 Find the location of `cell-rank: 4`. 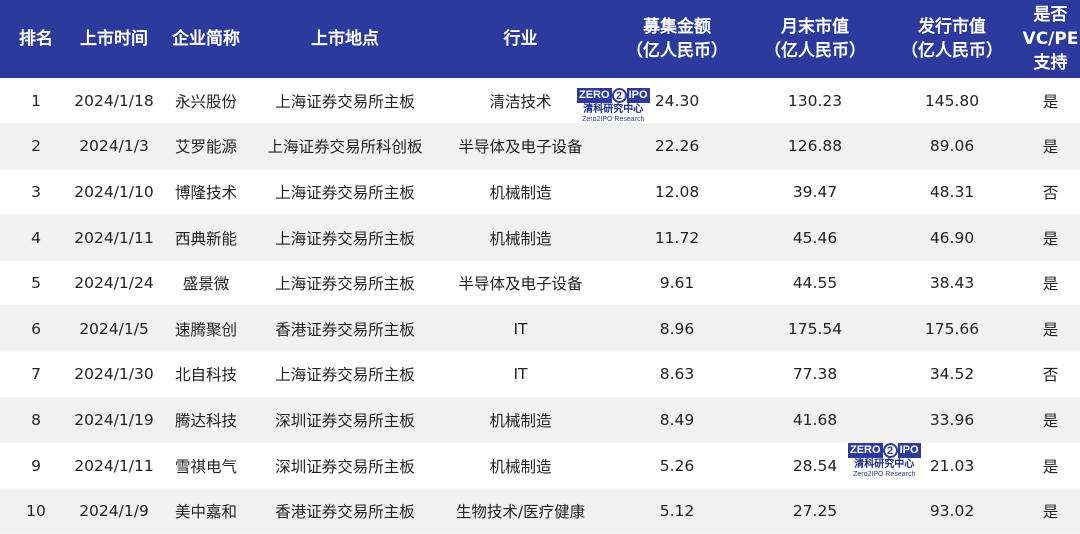

cell-rank: 4 is located at coordinates (36, 237).